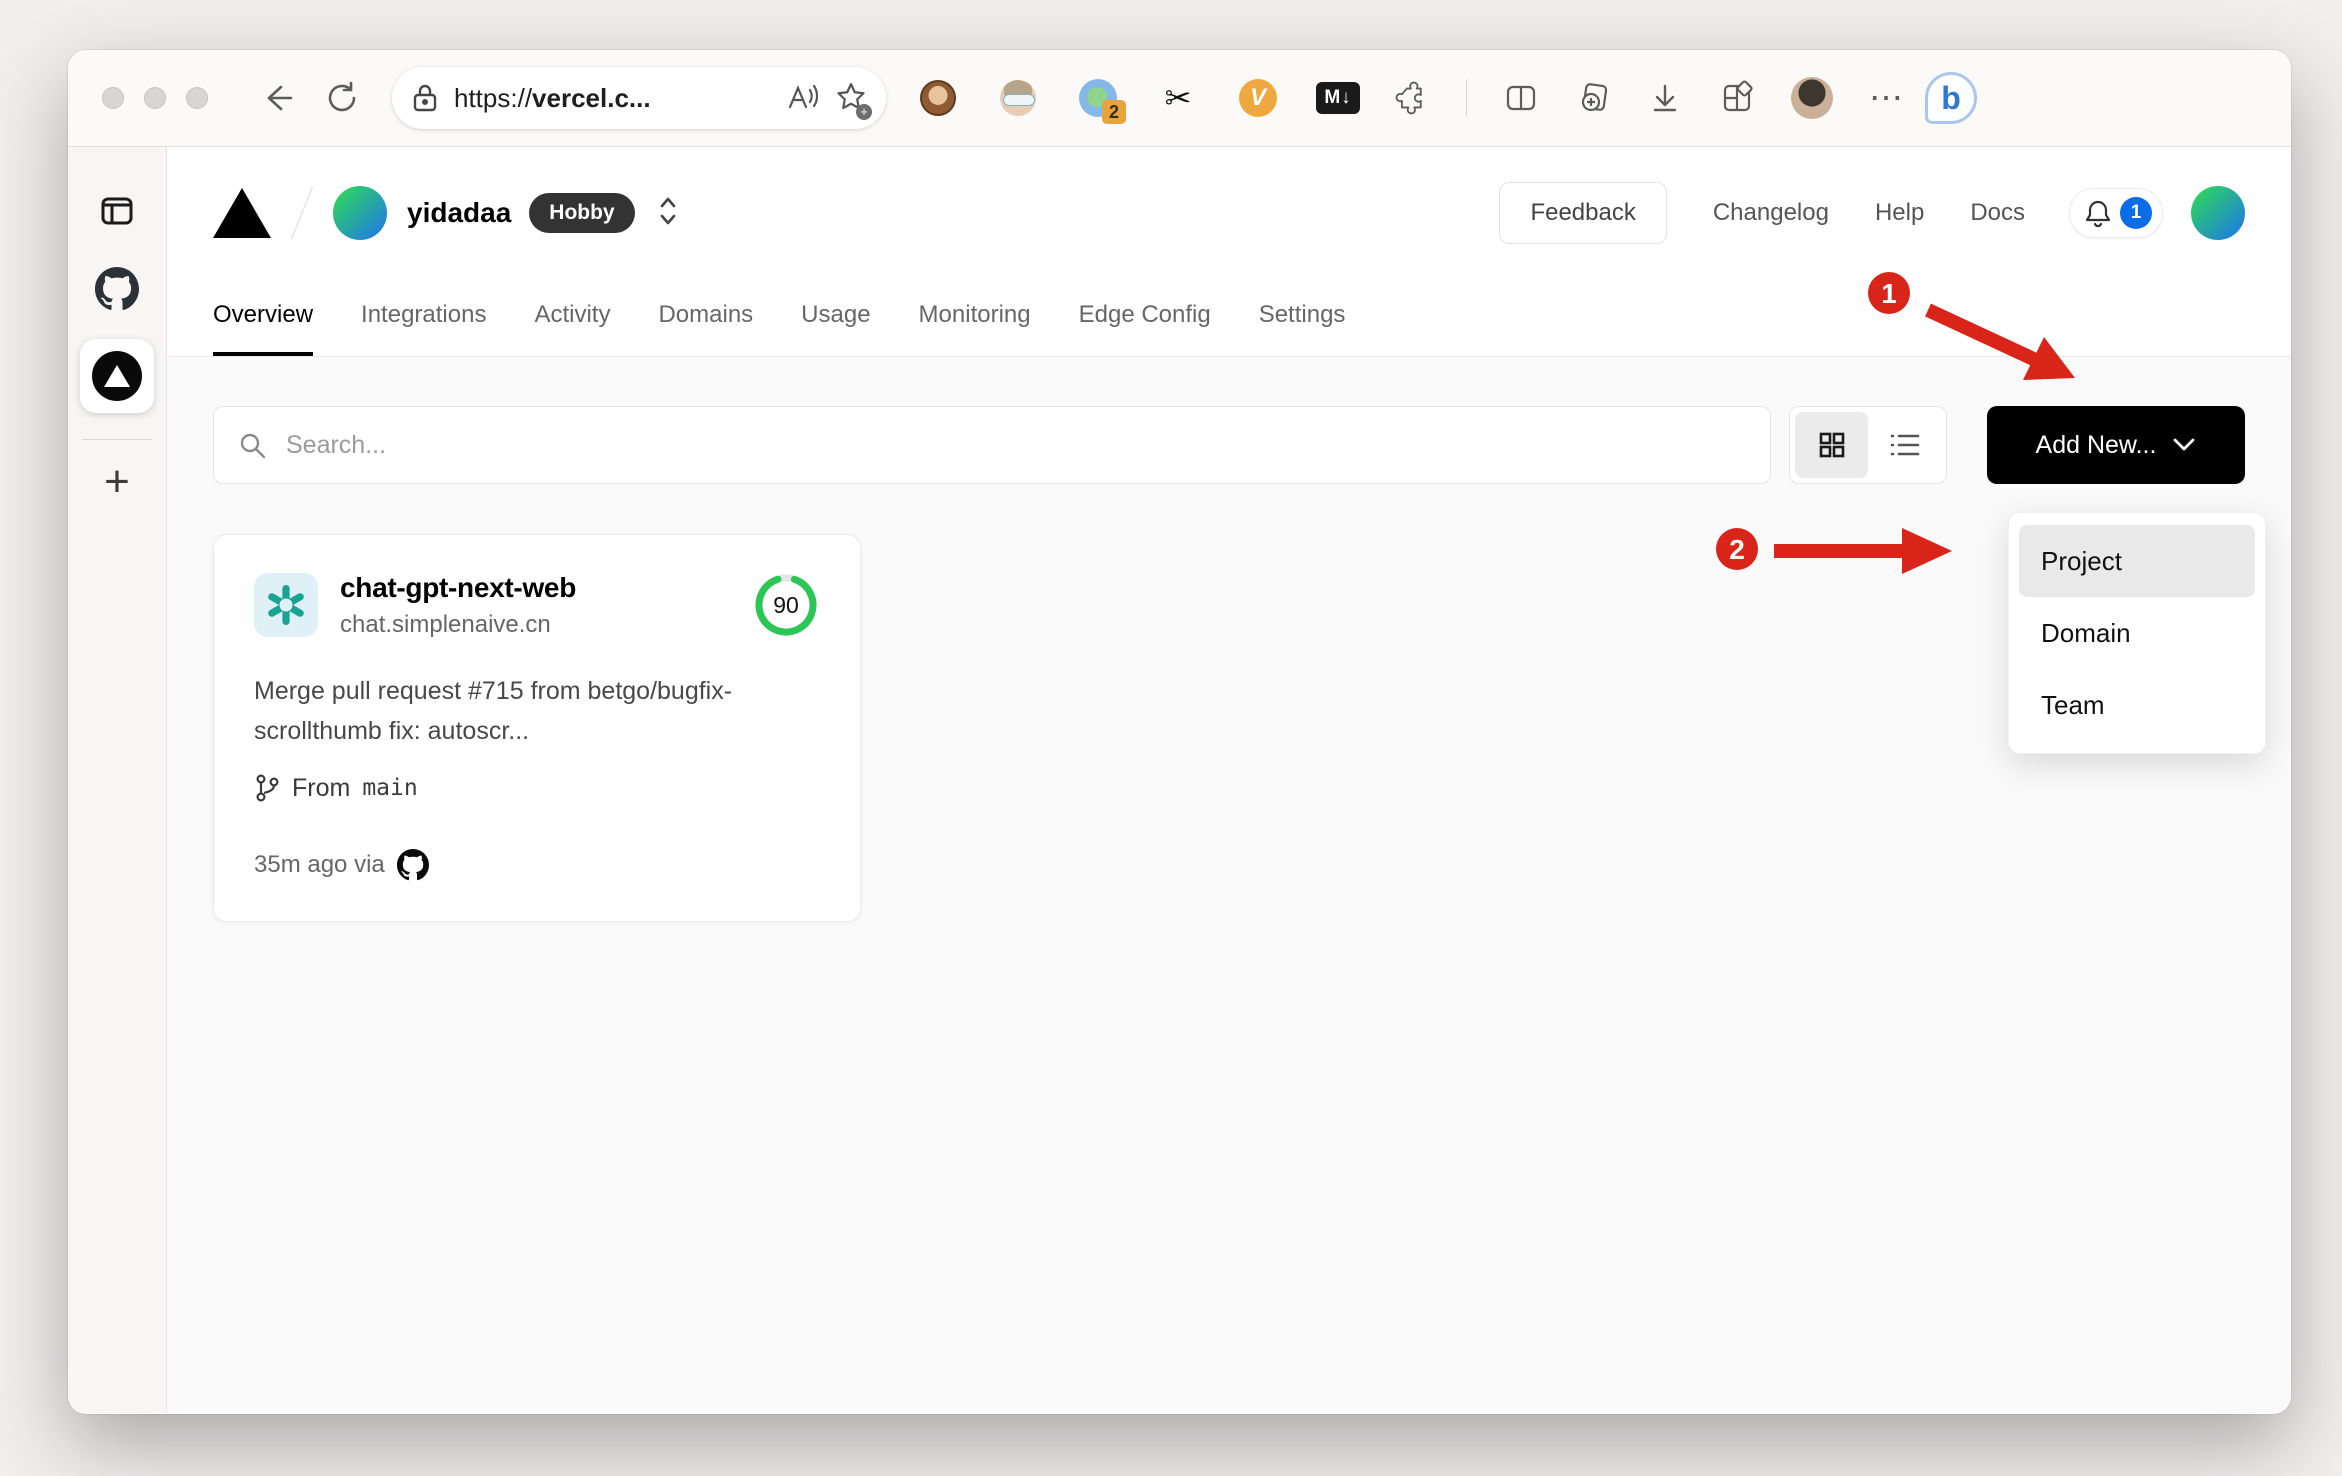 The image size is (2342, 1476). Describe the element at coordinates (1114, 112) in the screenshot. I see `extension-count-badge: 2` at that location.